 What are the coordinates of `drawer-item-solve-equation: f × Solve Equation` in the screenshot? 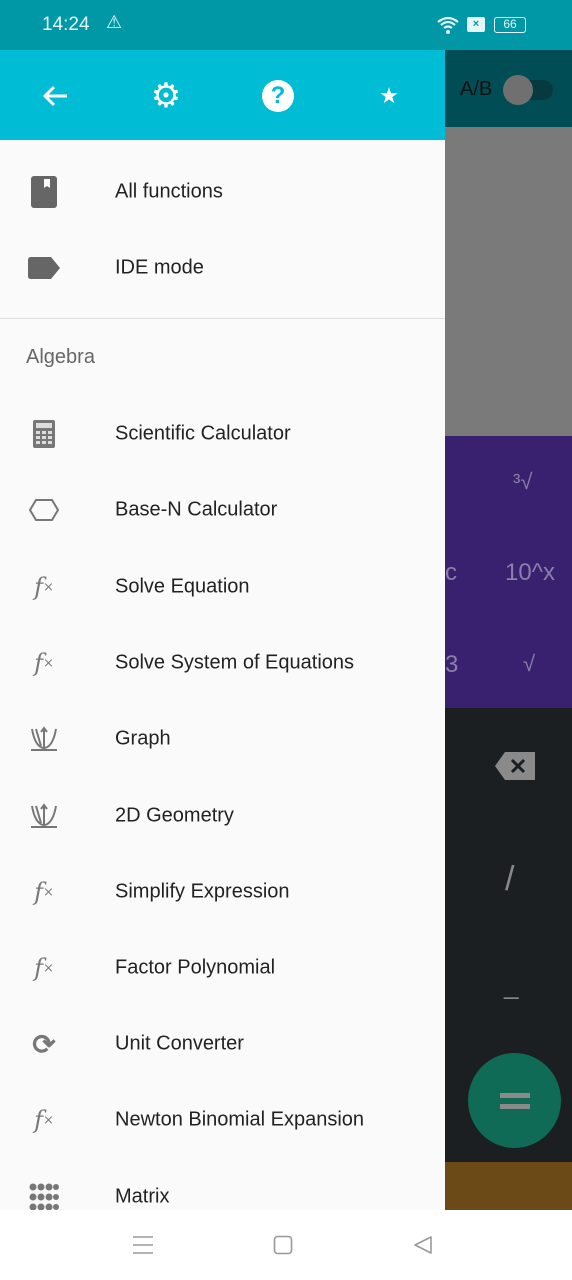 It's located at (222, 587).